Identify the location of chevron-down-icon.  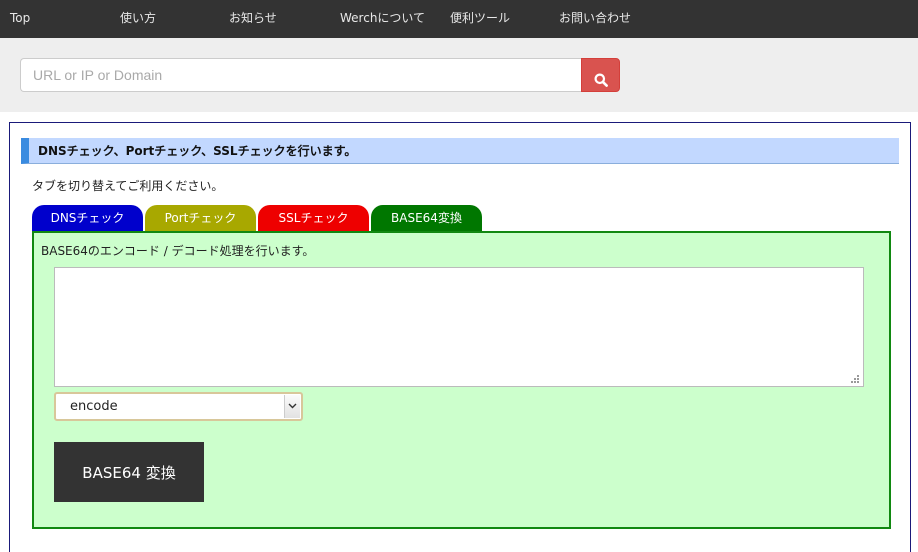
(292, 406).